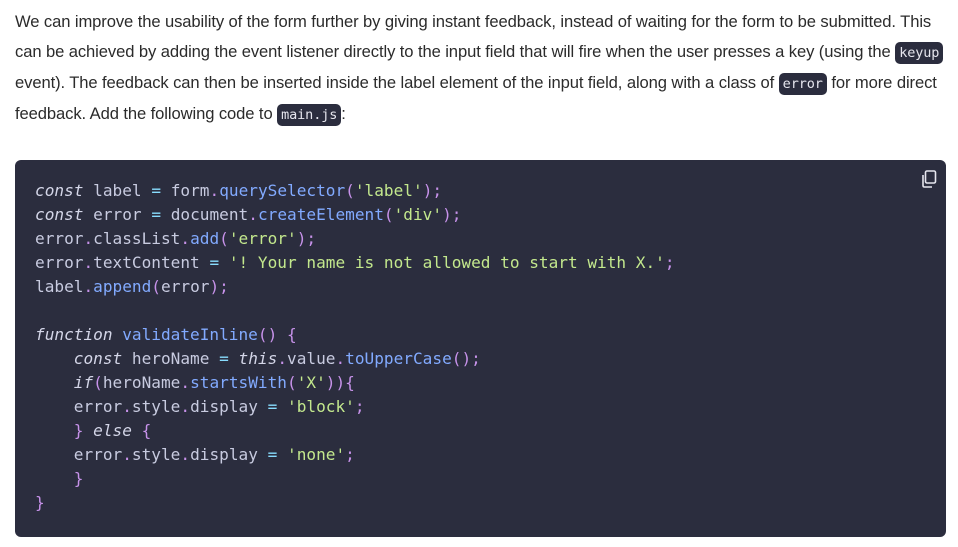 The image size is (958, 547). What do you see at coordinates (166, 334) in the screenshot?
I see `code-line: function validateInline() {` at bounding box center [166, 334].